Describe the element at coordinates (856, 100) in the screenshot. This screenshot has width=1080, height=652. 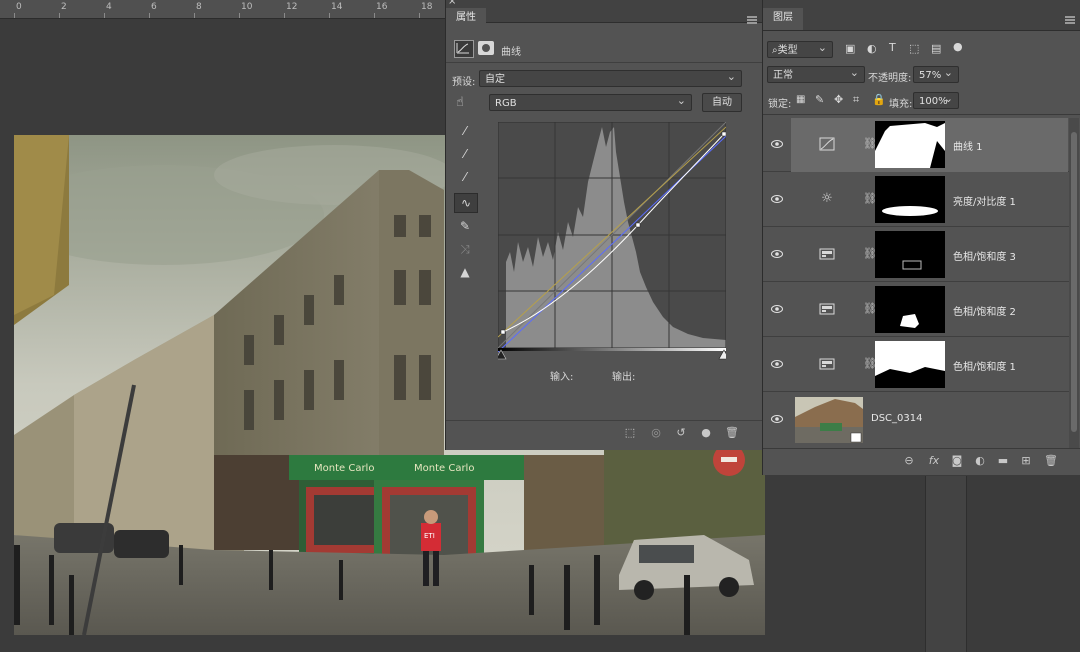
I see `lock-artboard-icon: ⌗` at that location.